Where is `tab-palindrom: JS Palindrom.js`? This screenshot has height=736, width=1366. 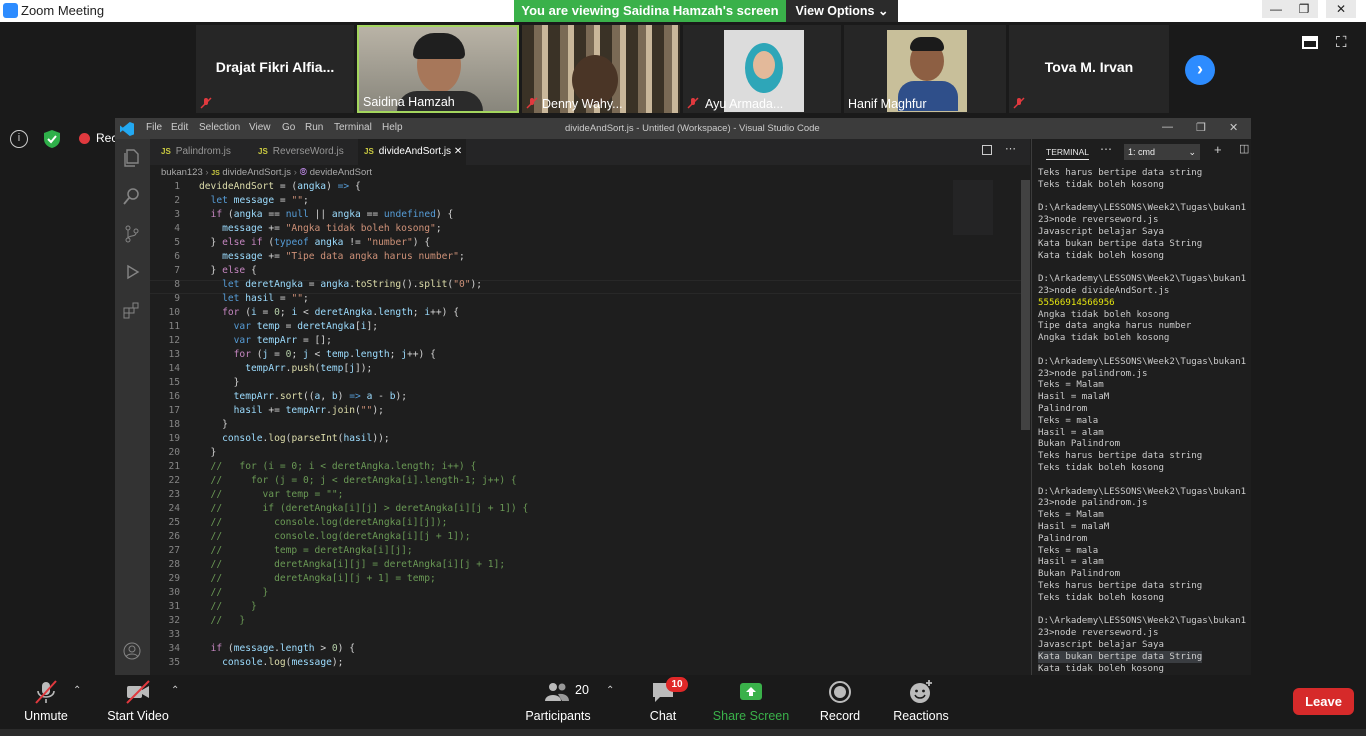 tab-palindrom: JS Palindrom.js is located at coordinates (204, 152).